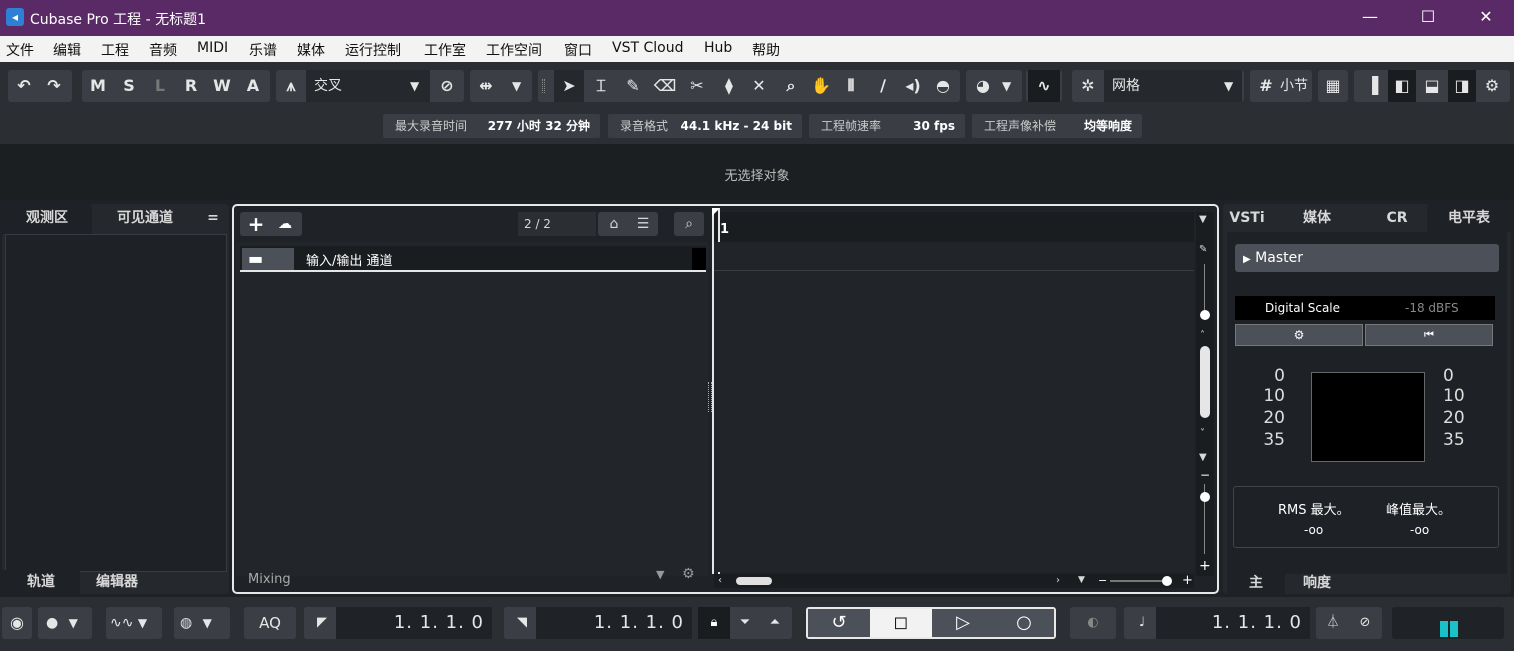  I want to click on chevron-left-icon: ‹, so click(720, 580).